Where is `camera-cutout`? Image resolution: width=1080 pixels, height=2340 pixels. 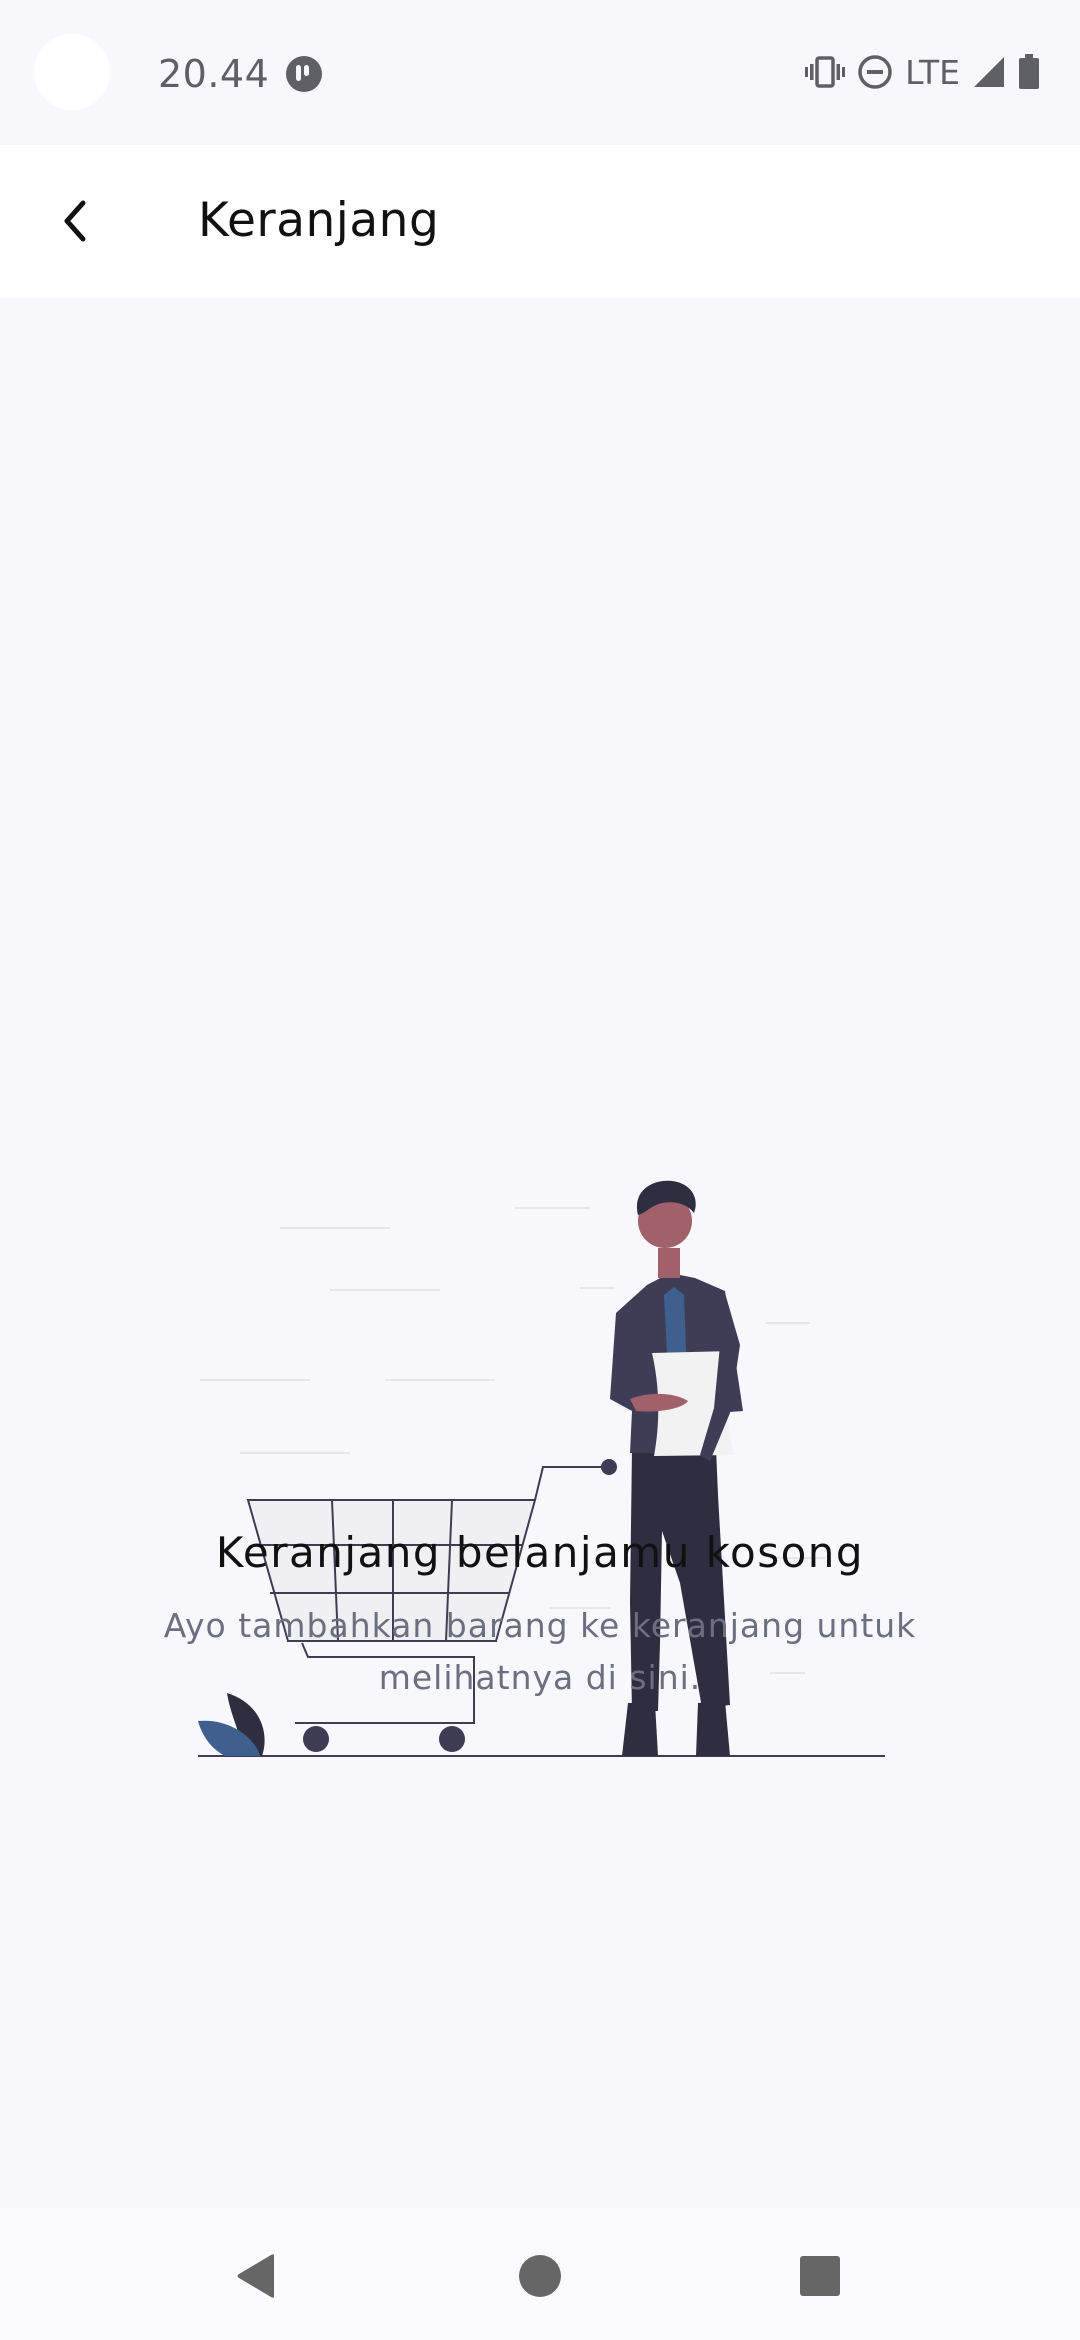 camera-cutout is located at coordinates (72, 72).